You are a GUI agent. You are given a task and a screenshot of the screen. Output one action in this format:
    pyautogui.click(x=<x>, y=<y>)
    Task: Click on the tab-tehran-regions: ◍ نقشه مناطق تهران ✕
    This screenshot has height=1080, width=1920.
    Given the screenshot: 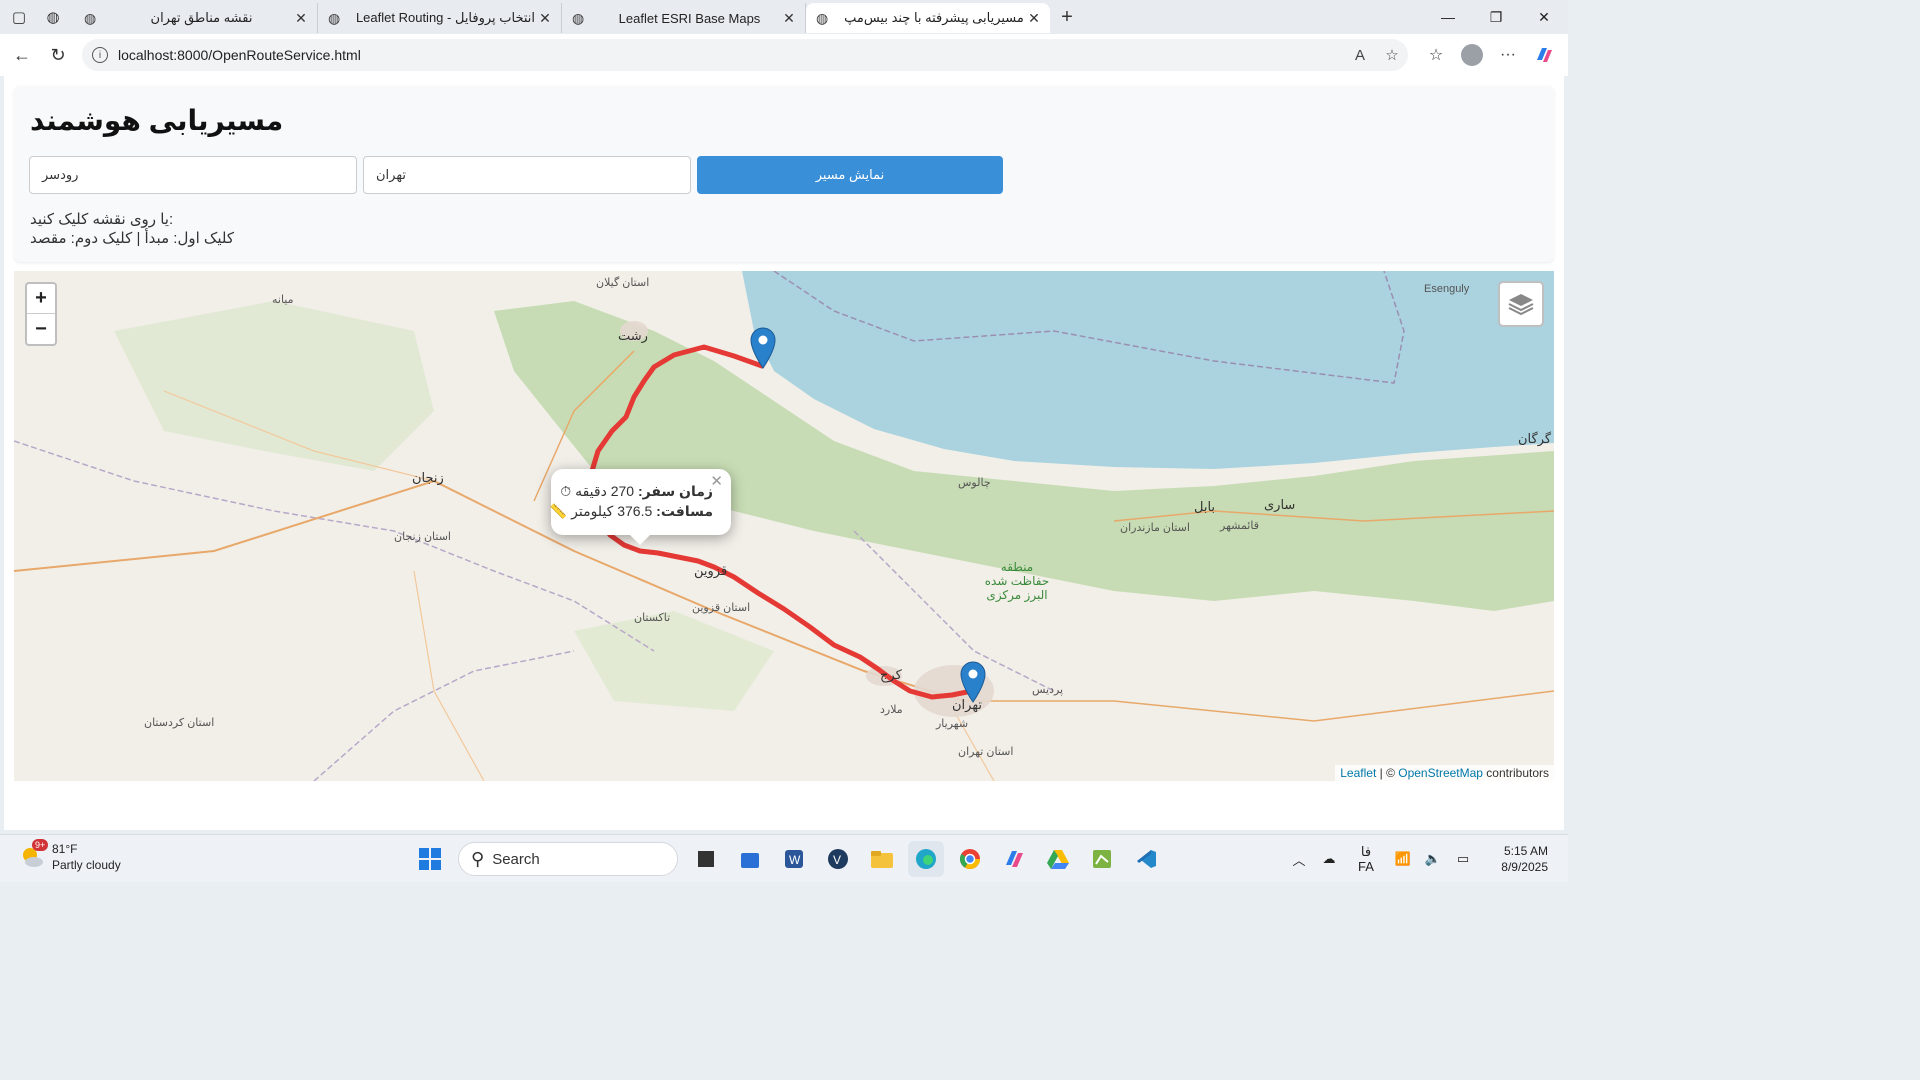 What is the action you would take?
    pyautogui.click(x=196, y=18)
    